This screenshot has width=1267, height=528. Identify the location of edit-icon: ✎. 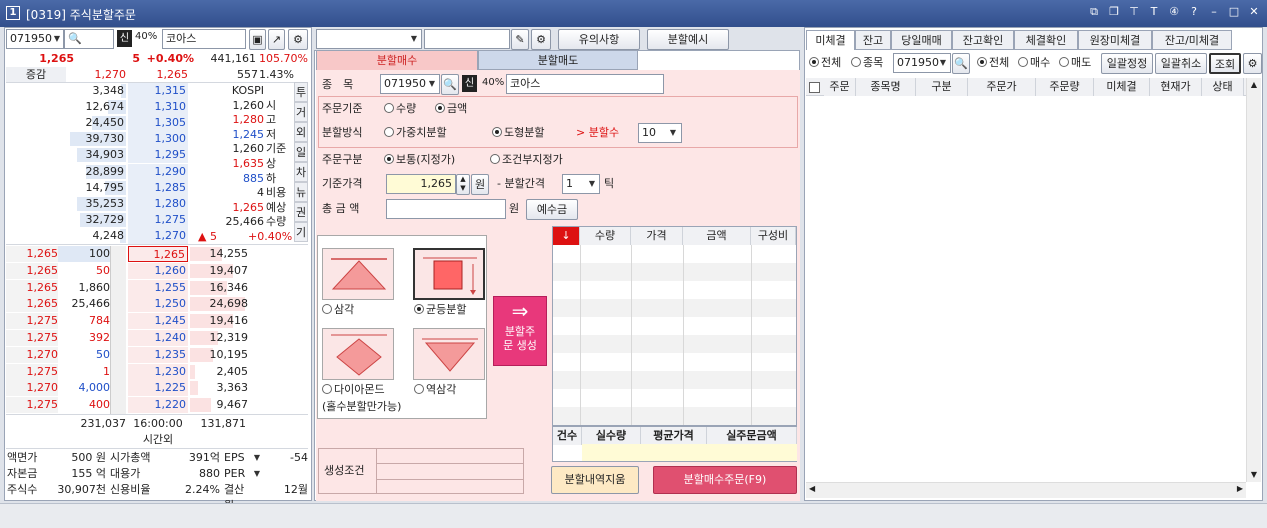
(520, 39).